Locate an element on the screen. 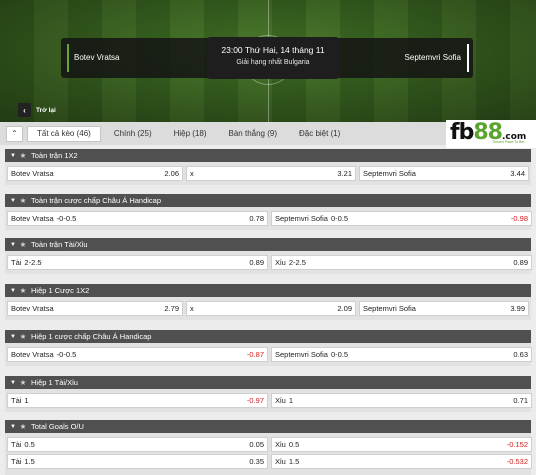 The height and width of the screenshot is (475, 536). market-row: Botev Vratsa 2.79 x 2.09 Septemvri Sofia 3.99 is located at coordinates (268, 308).